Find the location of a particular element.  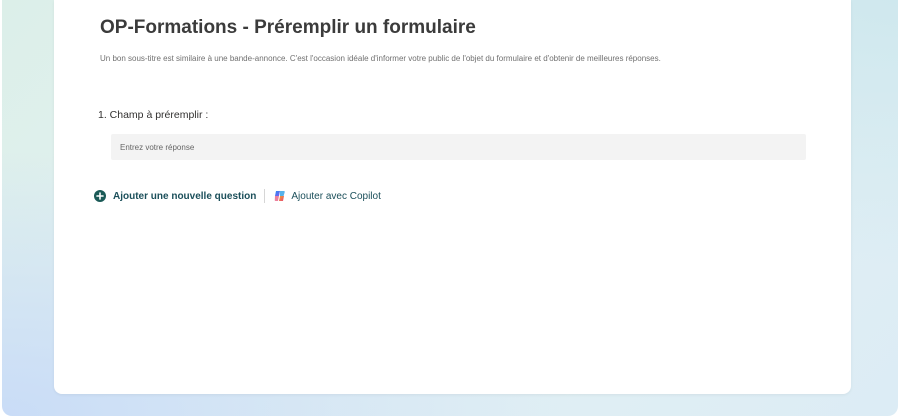

plus-circle-icon is located at coordinates (100, 196).